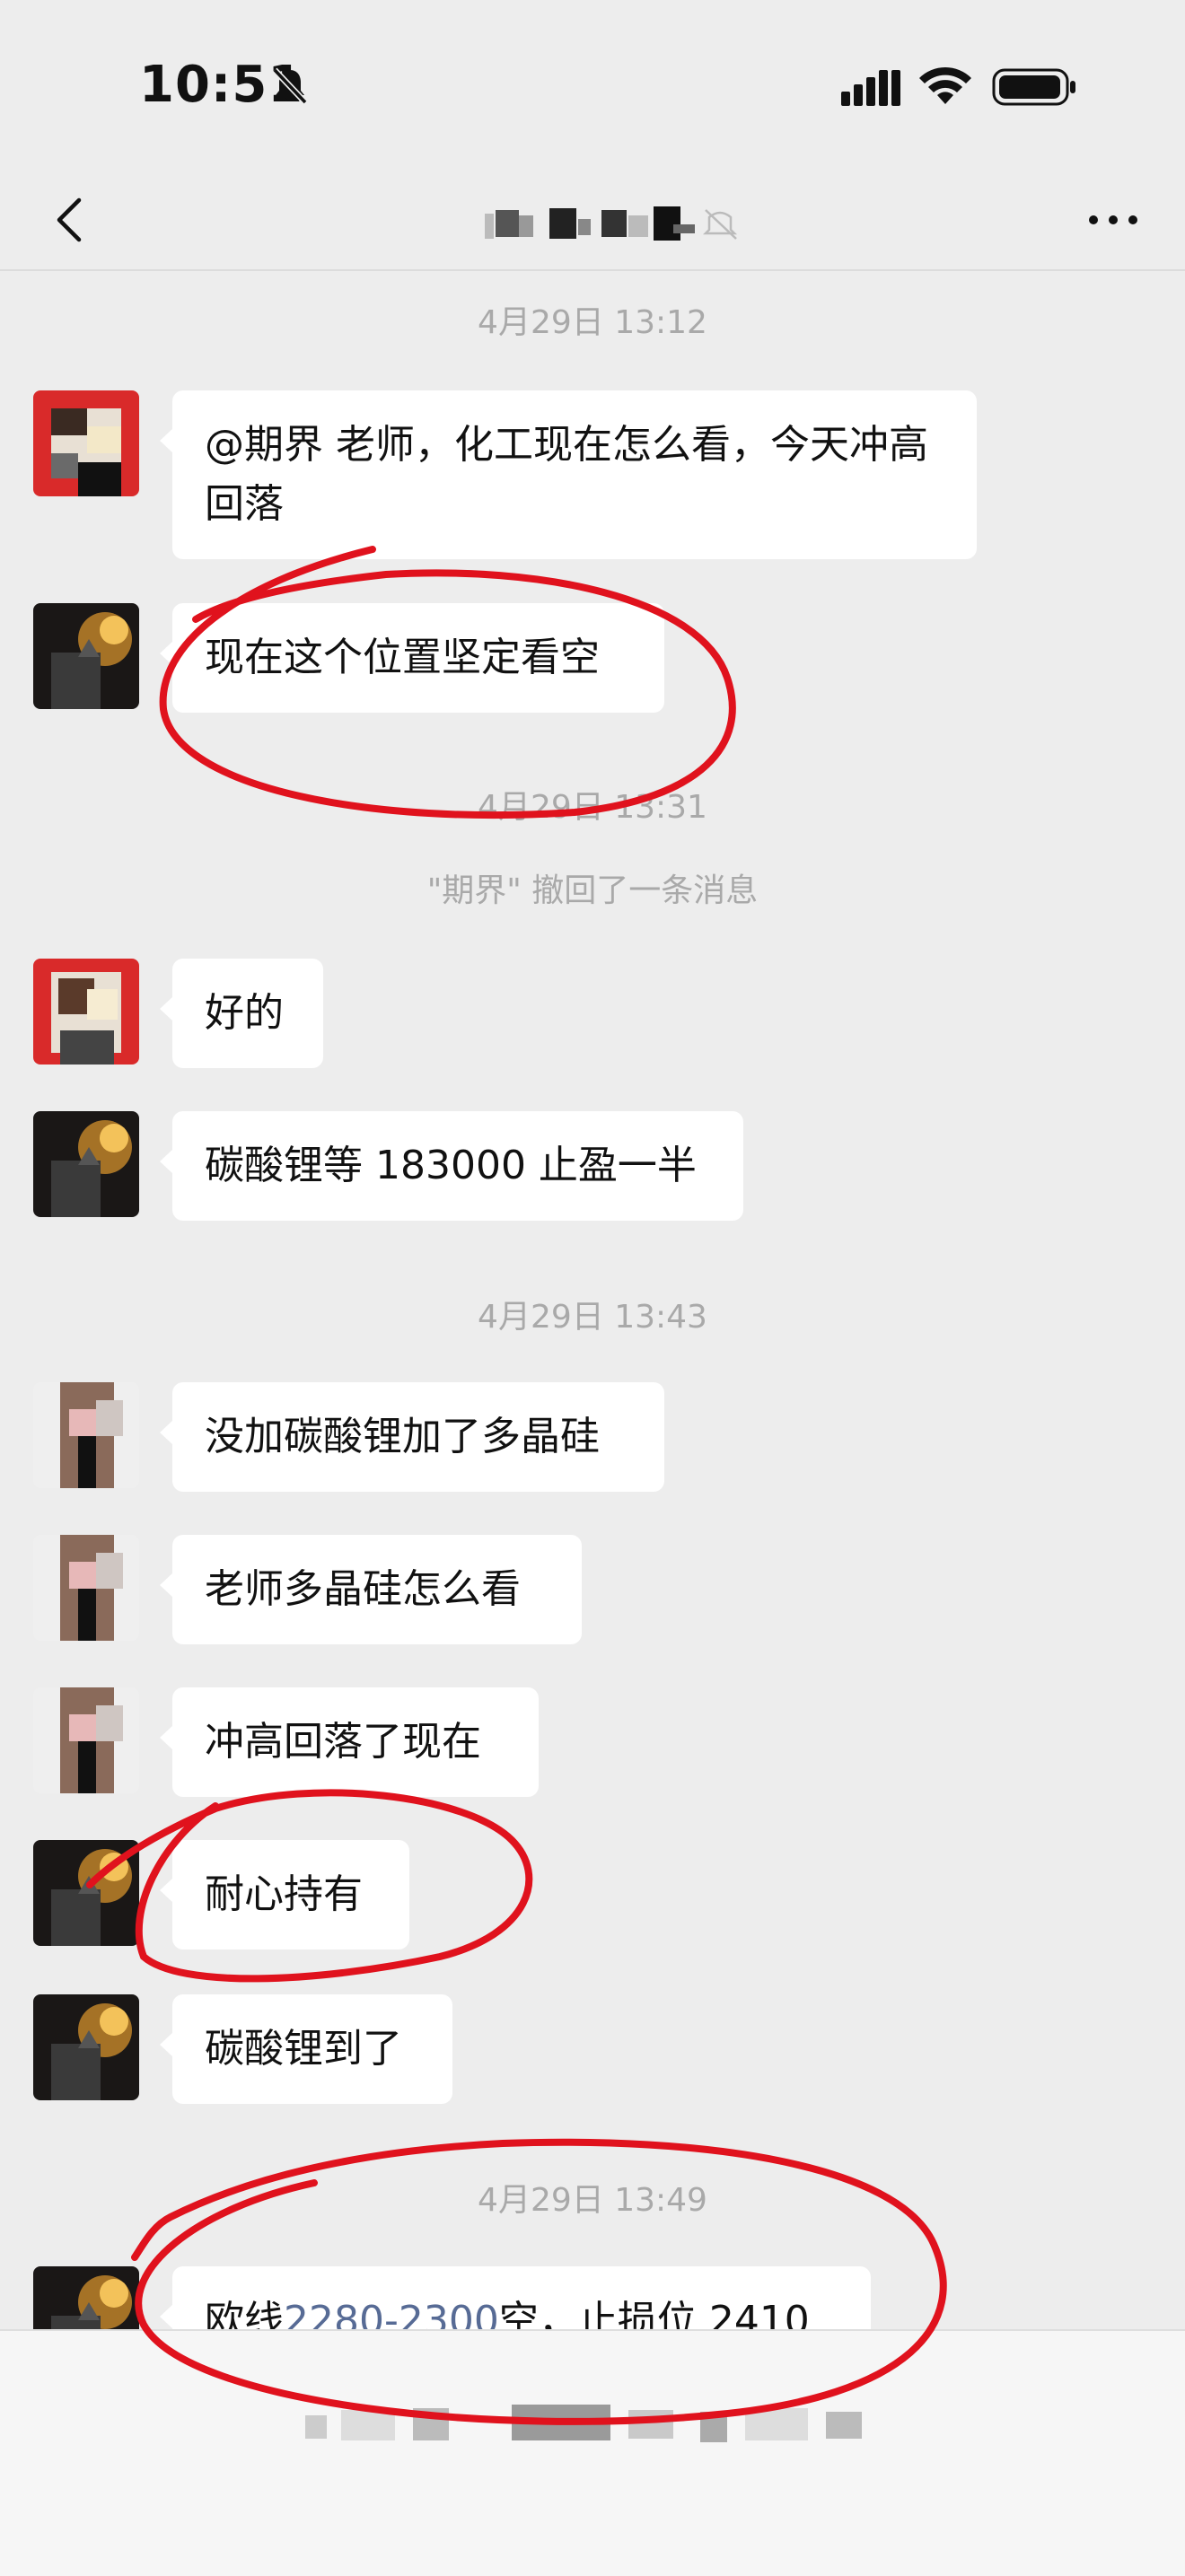  I want to click on message-text: @期界 老师，化工现在怎么看，今天冲高回落, so click(566, 474).